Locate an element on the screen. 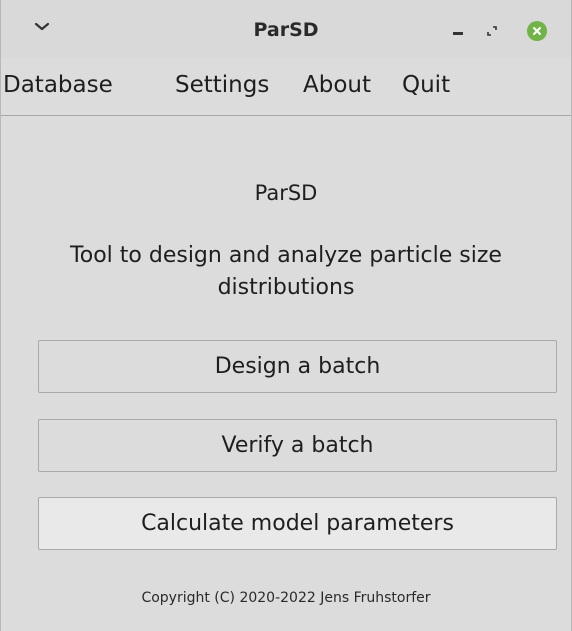 The height and width of the screenshot is (631, 572). design-batch-button: Design a batch is located at coordinates (297, 366).